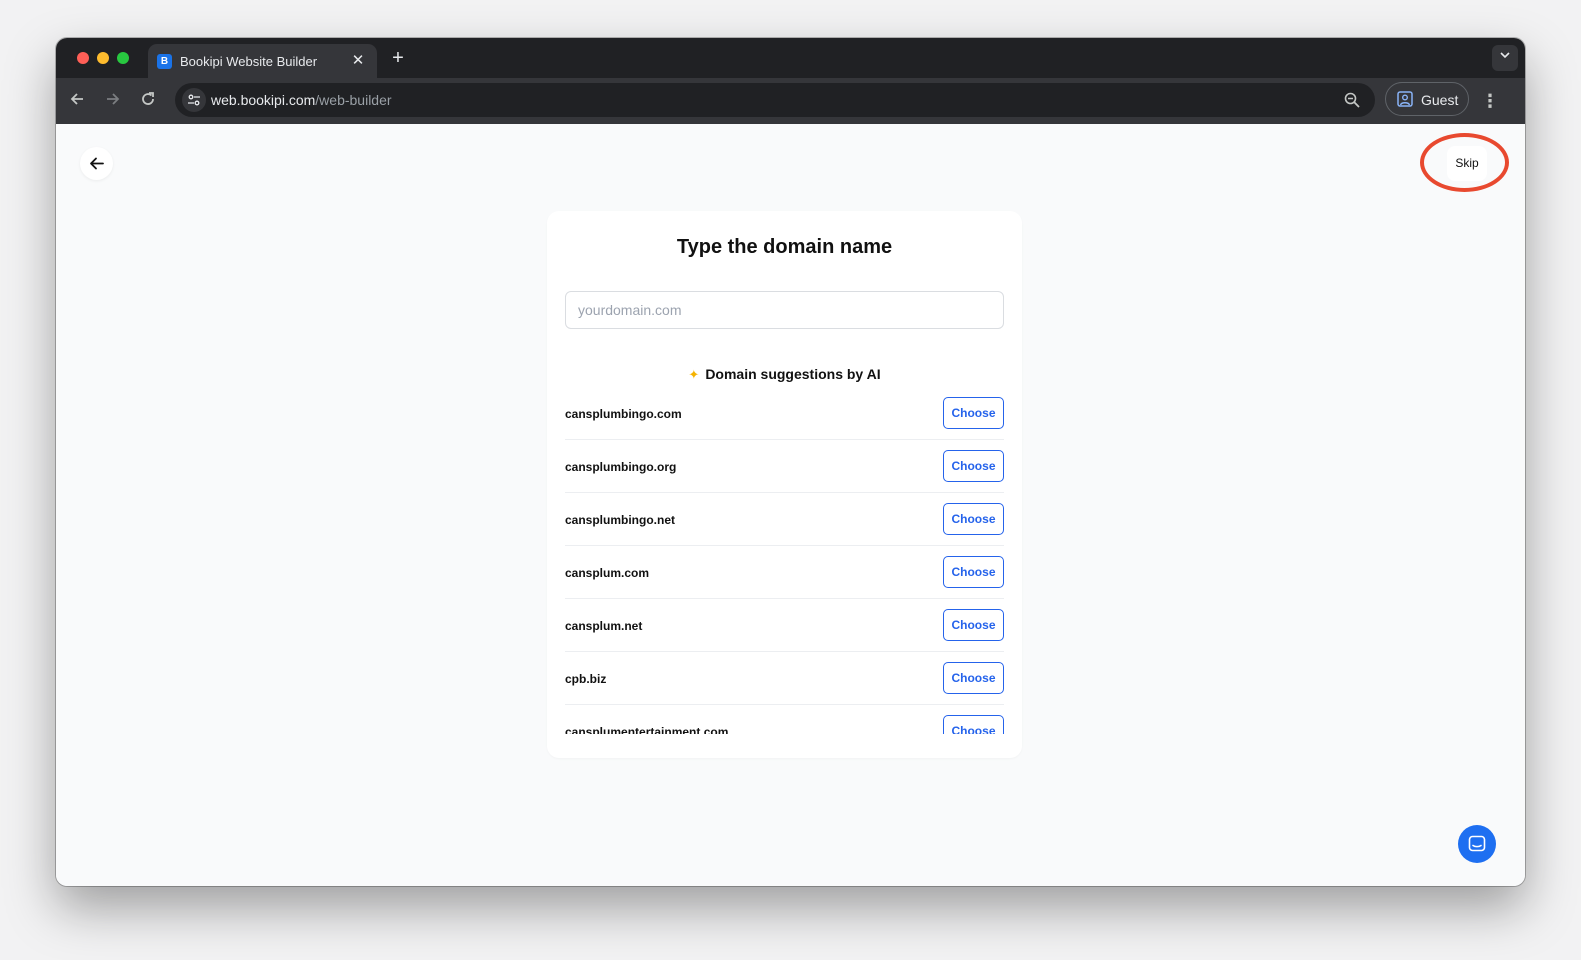 This screenshot has width=1581, height=960. What do you see at coordinates (1490, 101) in the screenshot?
I see `browser-menu-icon: ⋮` at bounding box center [1490, 101].